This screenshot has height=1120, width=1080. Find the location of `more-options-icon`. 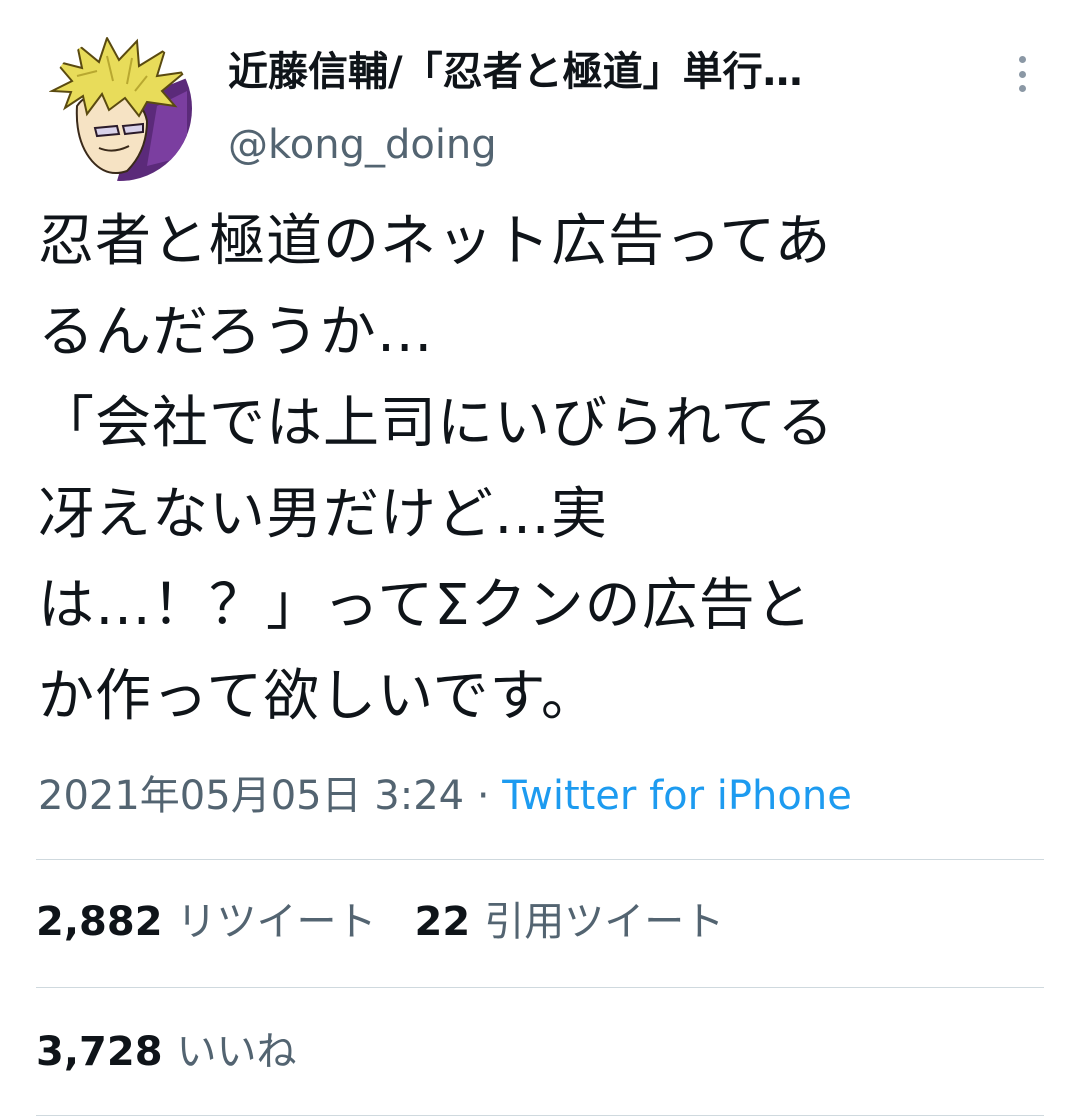

more-options-icon is located at coordinates (1022, 74).